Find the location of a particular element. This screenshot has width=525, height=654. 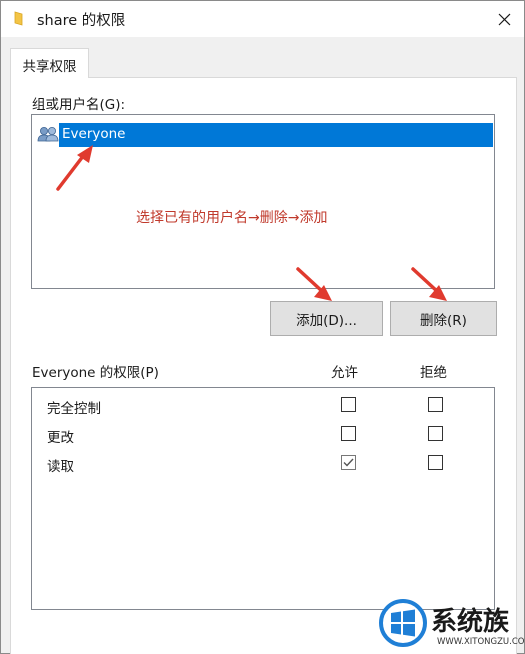

close-button is located at coordinates (504, 19).